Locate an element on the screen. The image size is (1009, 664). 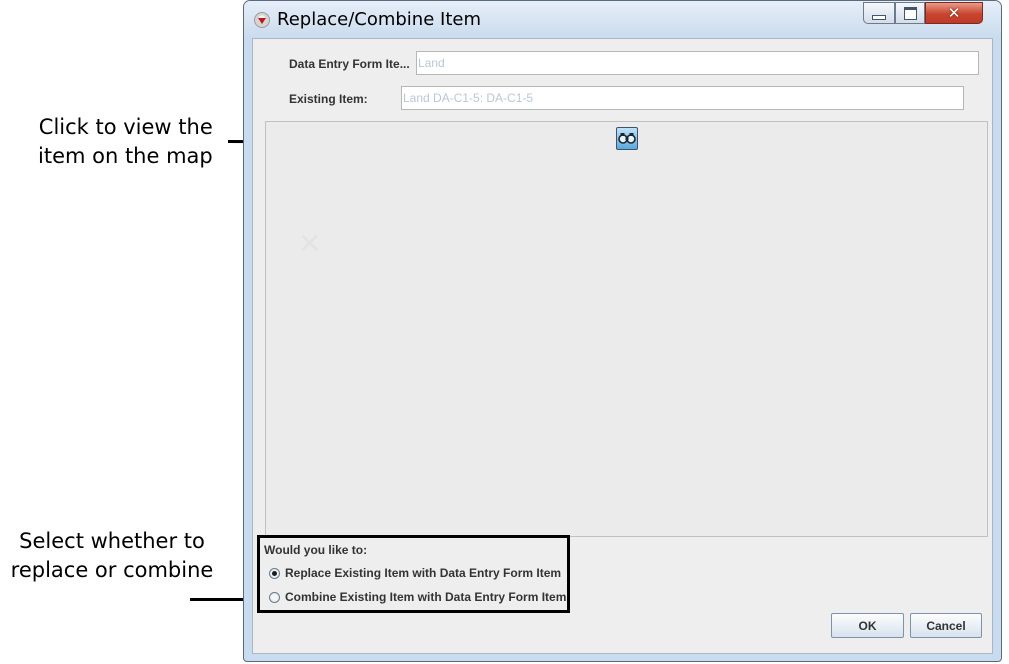
annotation-line: item on the map is located at coordinates (125, 156).